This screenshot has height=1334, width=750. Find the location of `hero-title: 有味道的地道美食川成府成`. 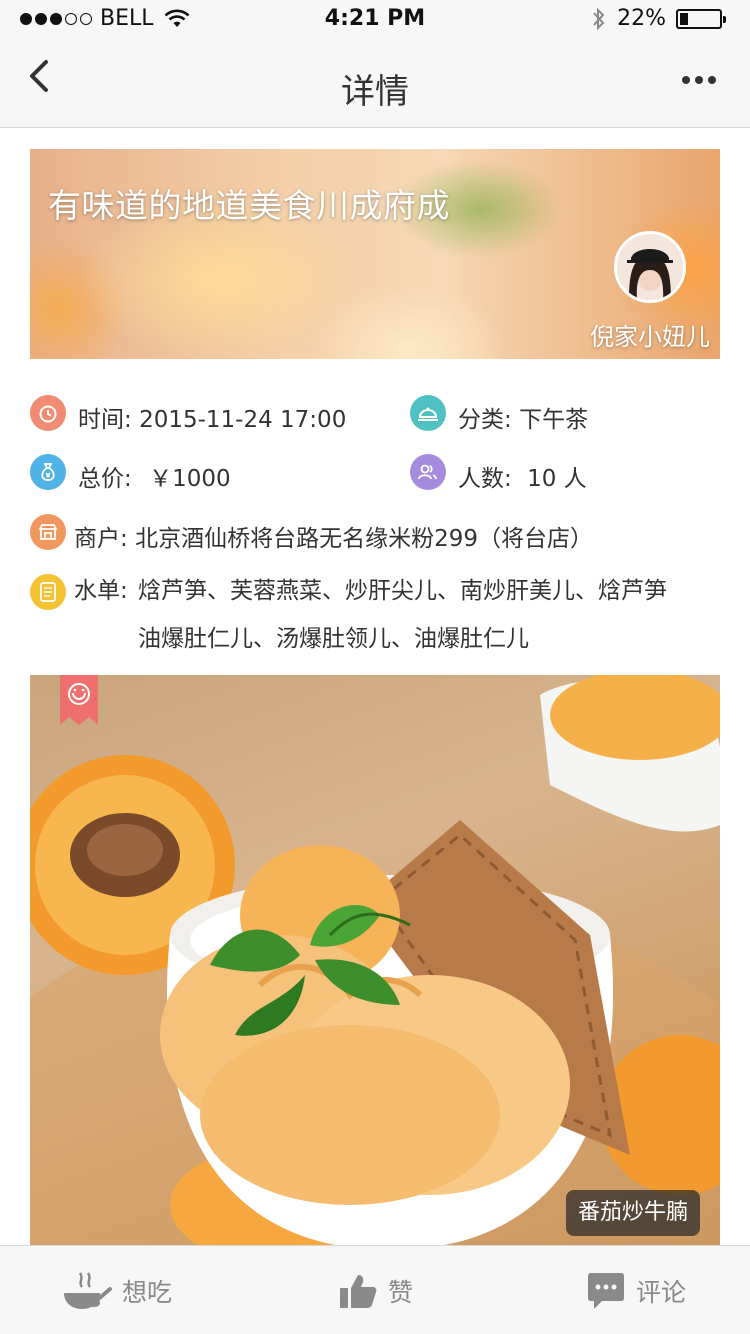

hero-title: 有味道的地道美食川成府成 is located at coordinates (249, 205).